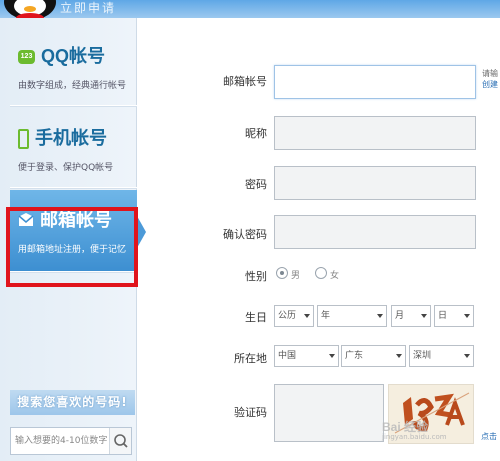  What do you see at coordinates (26, 221) in the screenshot?
I see `mail-icon` at bounding box center [26, 221].